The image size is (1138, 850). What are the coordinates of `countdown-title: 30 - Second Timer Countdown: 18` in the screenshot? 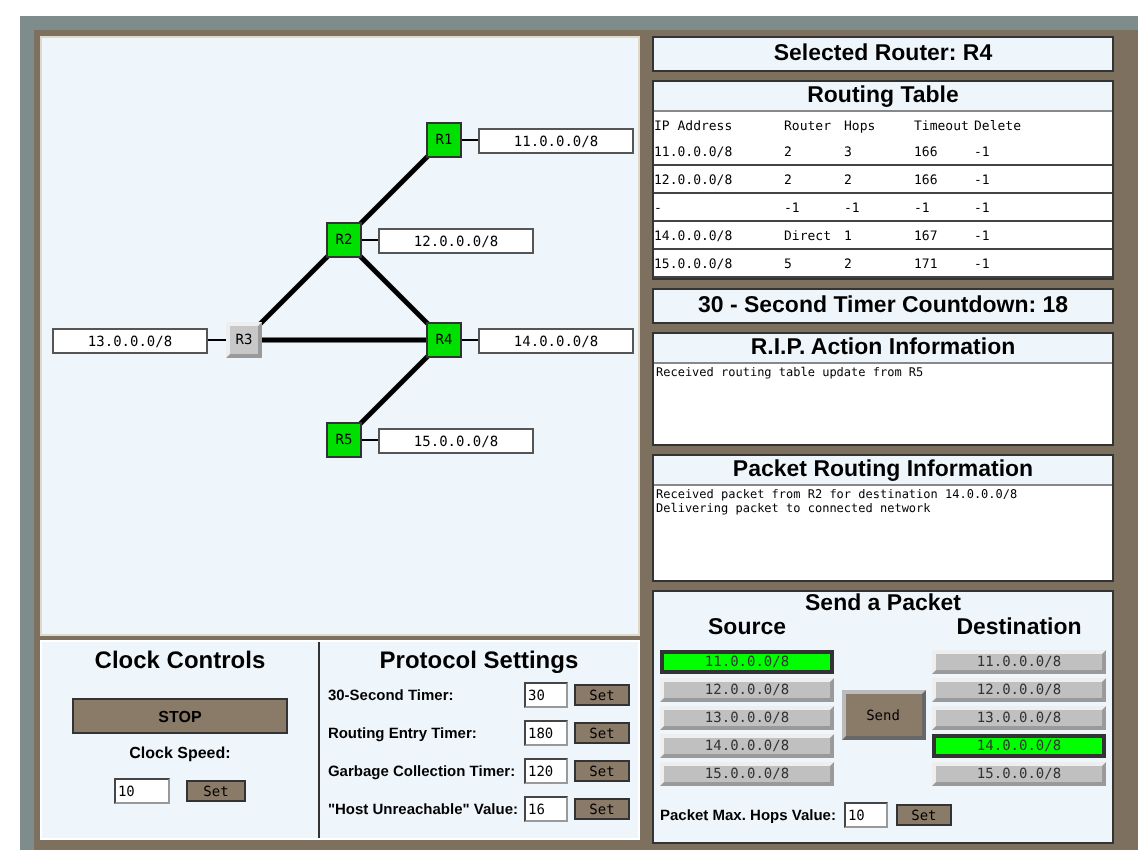 It's located at (883, 306).